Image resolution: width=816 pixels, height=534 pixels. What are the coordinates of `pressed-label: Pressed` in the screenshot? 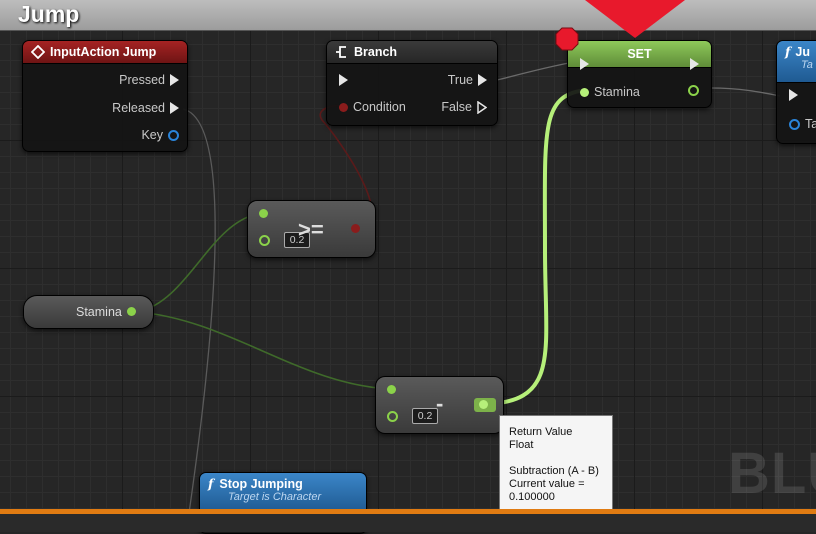 It's located at (142, 80).